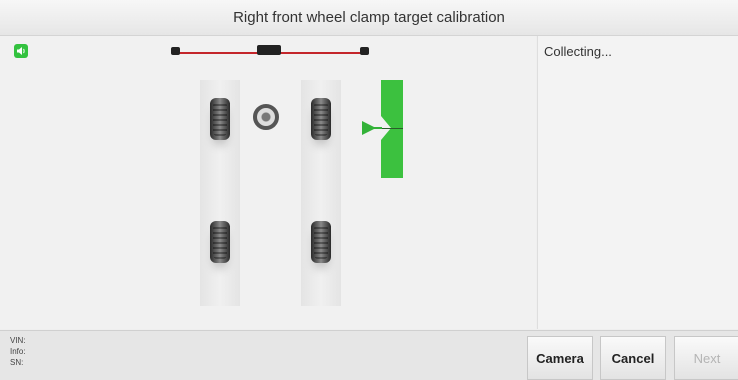 This screenshot has width=738, height=380. Describe the element at coordinates (706, 358) in the screenshot. I see `next-button: Next` at that location.